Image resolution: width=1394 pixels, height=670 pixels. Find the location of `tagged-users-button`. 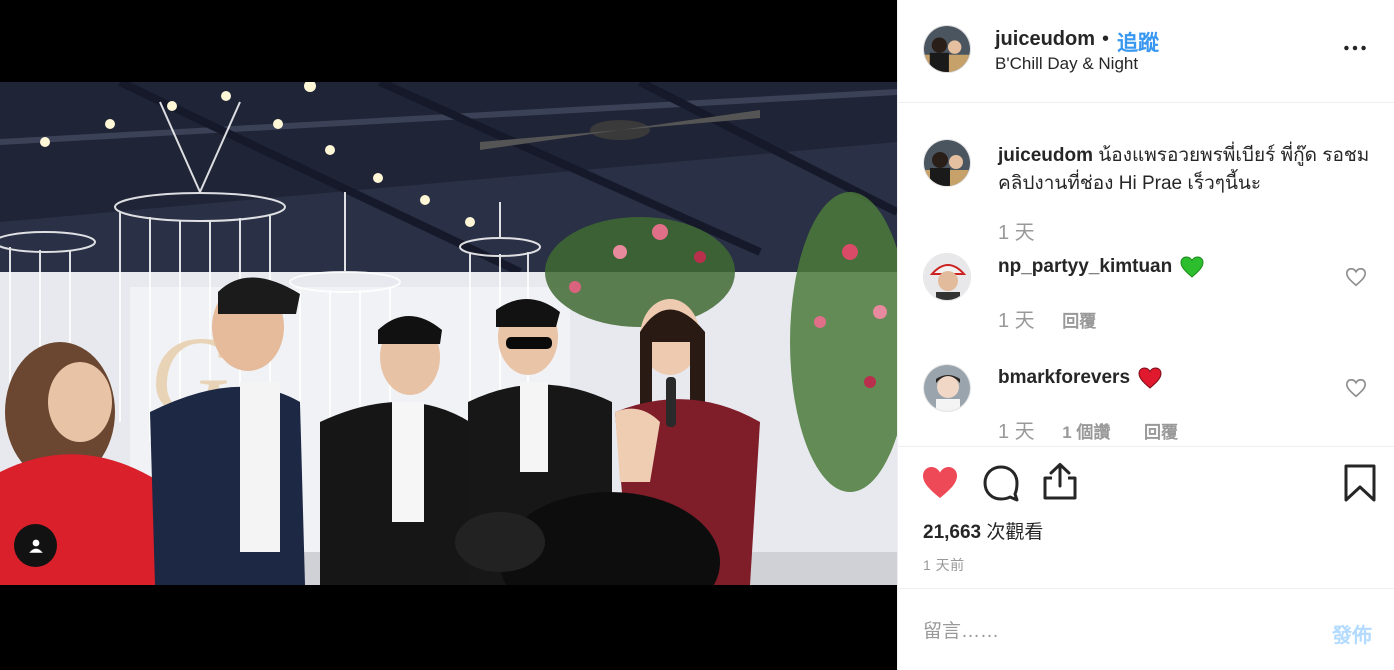

tagged-users-button is located at coordinates (35, 545).